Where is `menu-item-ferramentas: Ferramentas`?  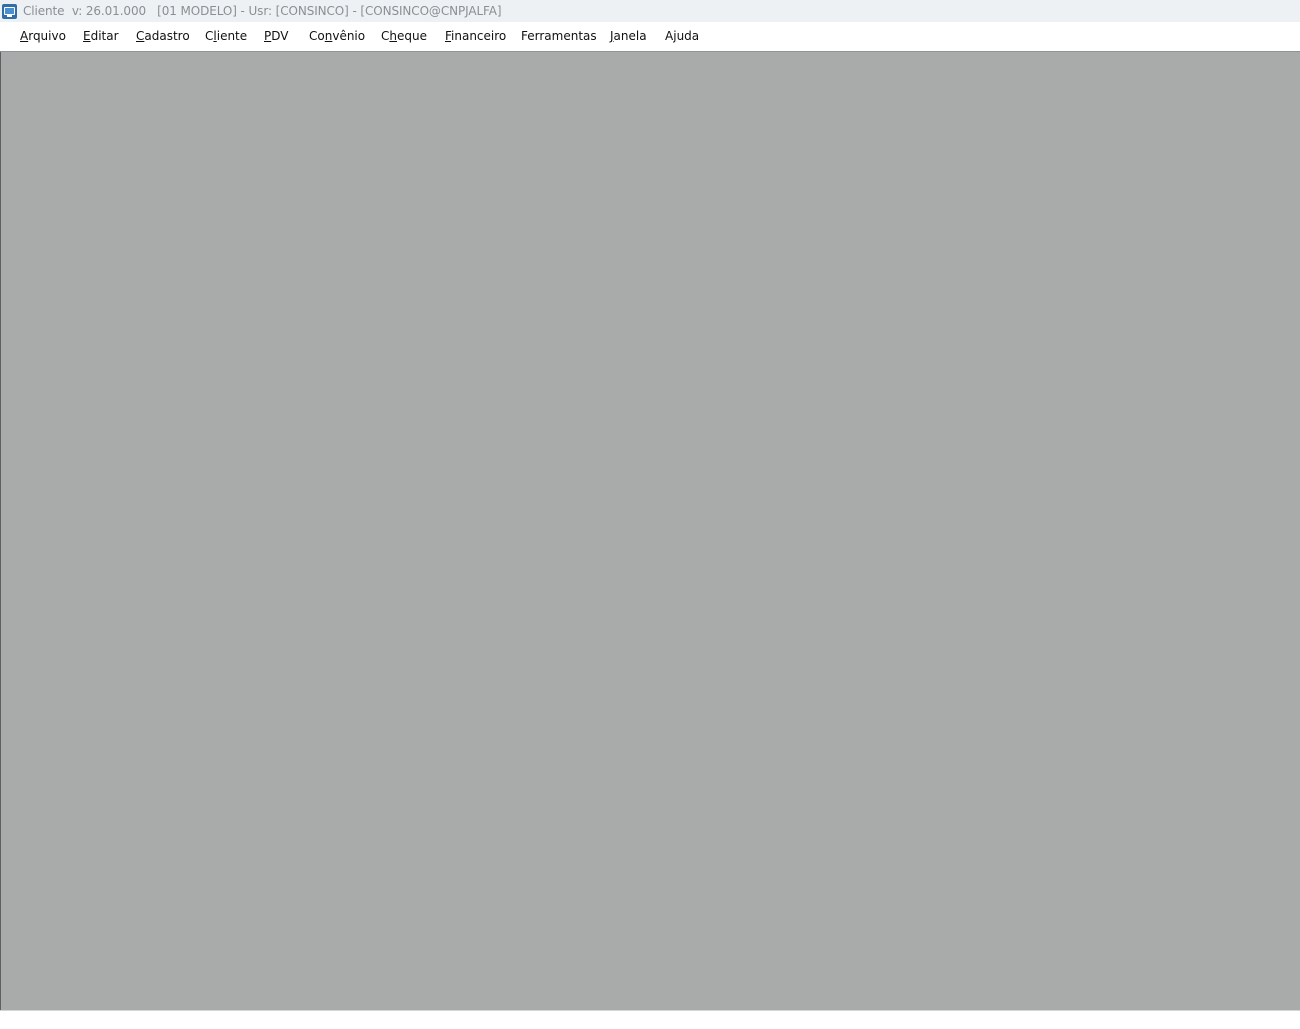
menu-item-ferramentas: Ferramentas is located at coordinates (559, 36).